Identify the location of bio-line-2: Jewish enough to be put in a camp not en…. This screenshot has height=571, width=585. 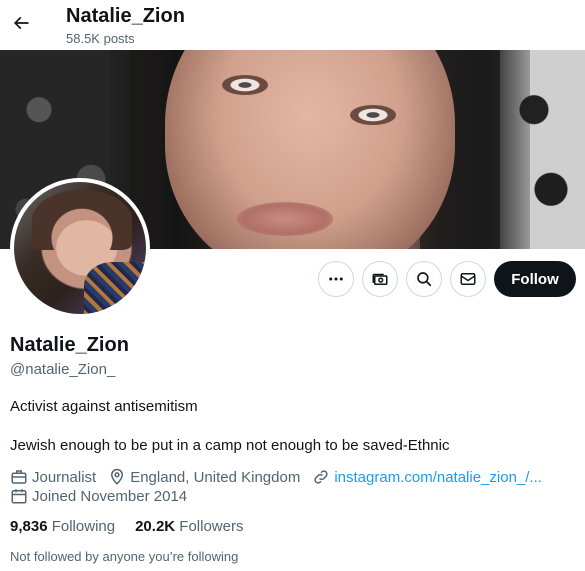
(230, 445).